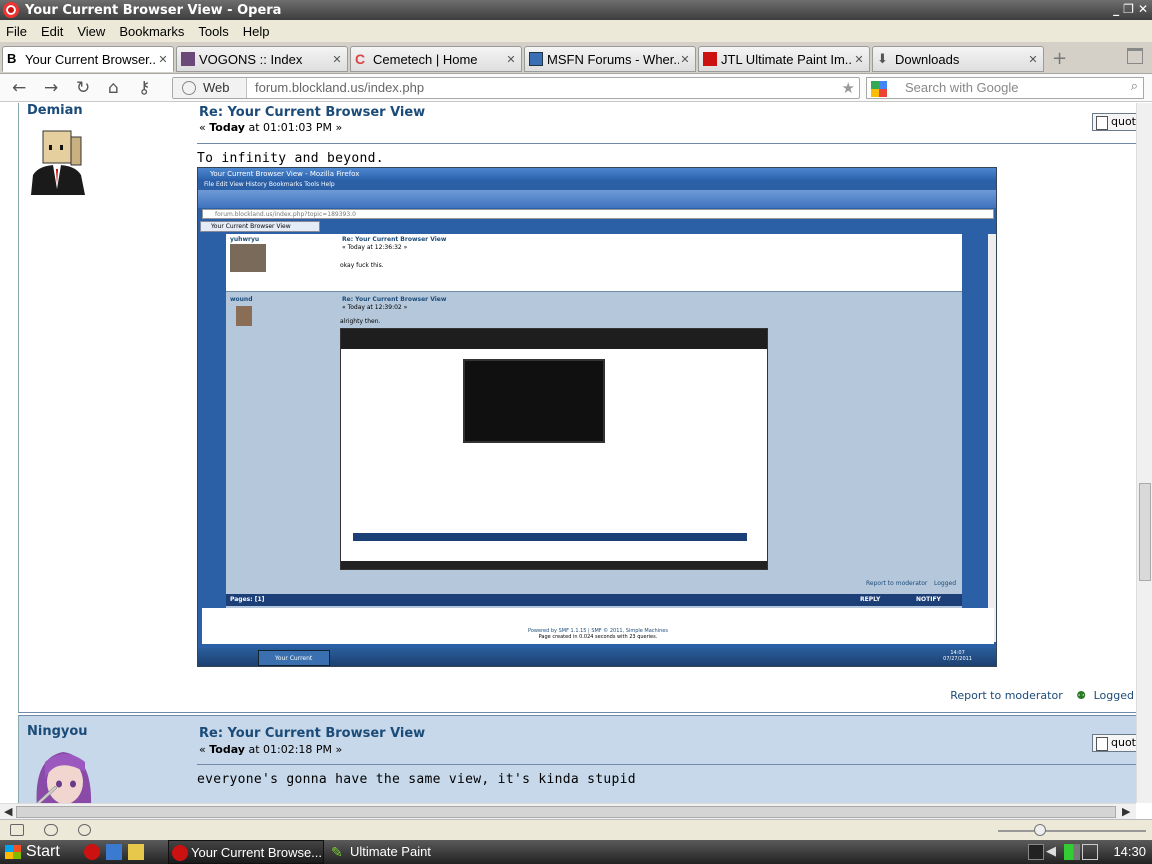 This screenshot has height=864, width=1152. What do you see at coordinates (262, 59) in the screenshot?
I see `tab-vogons: VOGONS :: Index ✕` at bounding box center [262, 59].